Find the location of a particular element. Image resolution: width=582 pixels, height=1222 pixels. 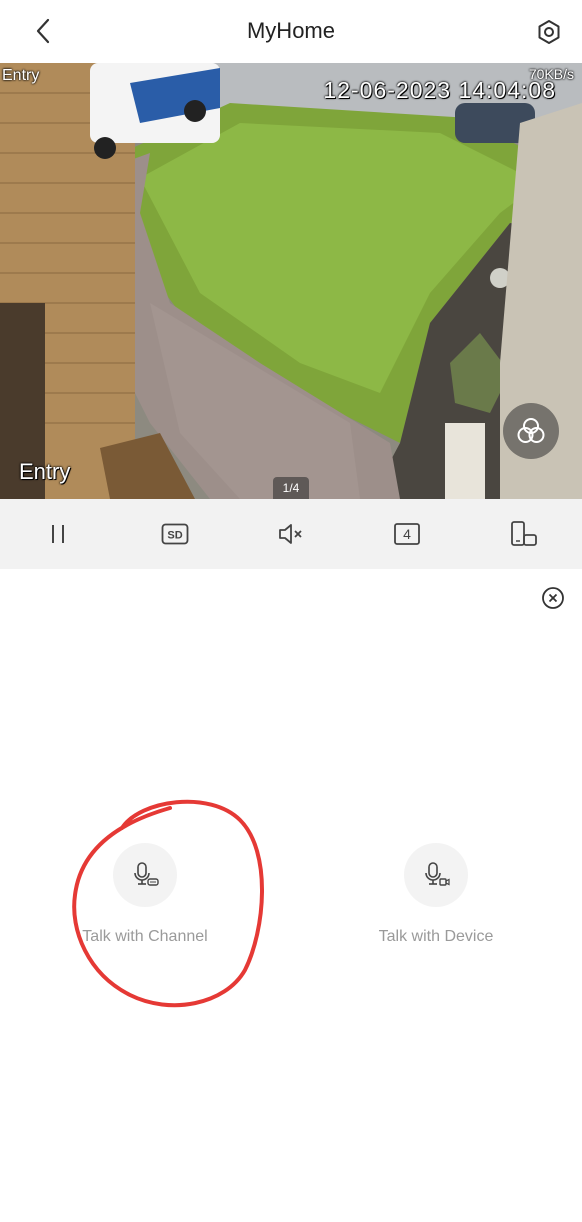

page-indicator: 1/4 is located at coordinates (291, 488).